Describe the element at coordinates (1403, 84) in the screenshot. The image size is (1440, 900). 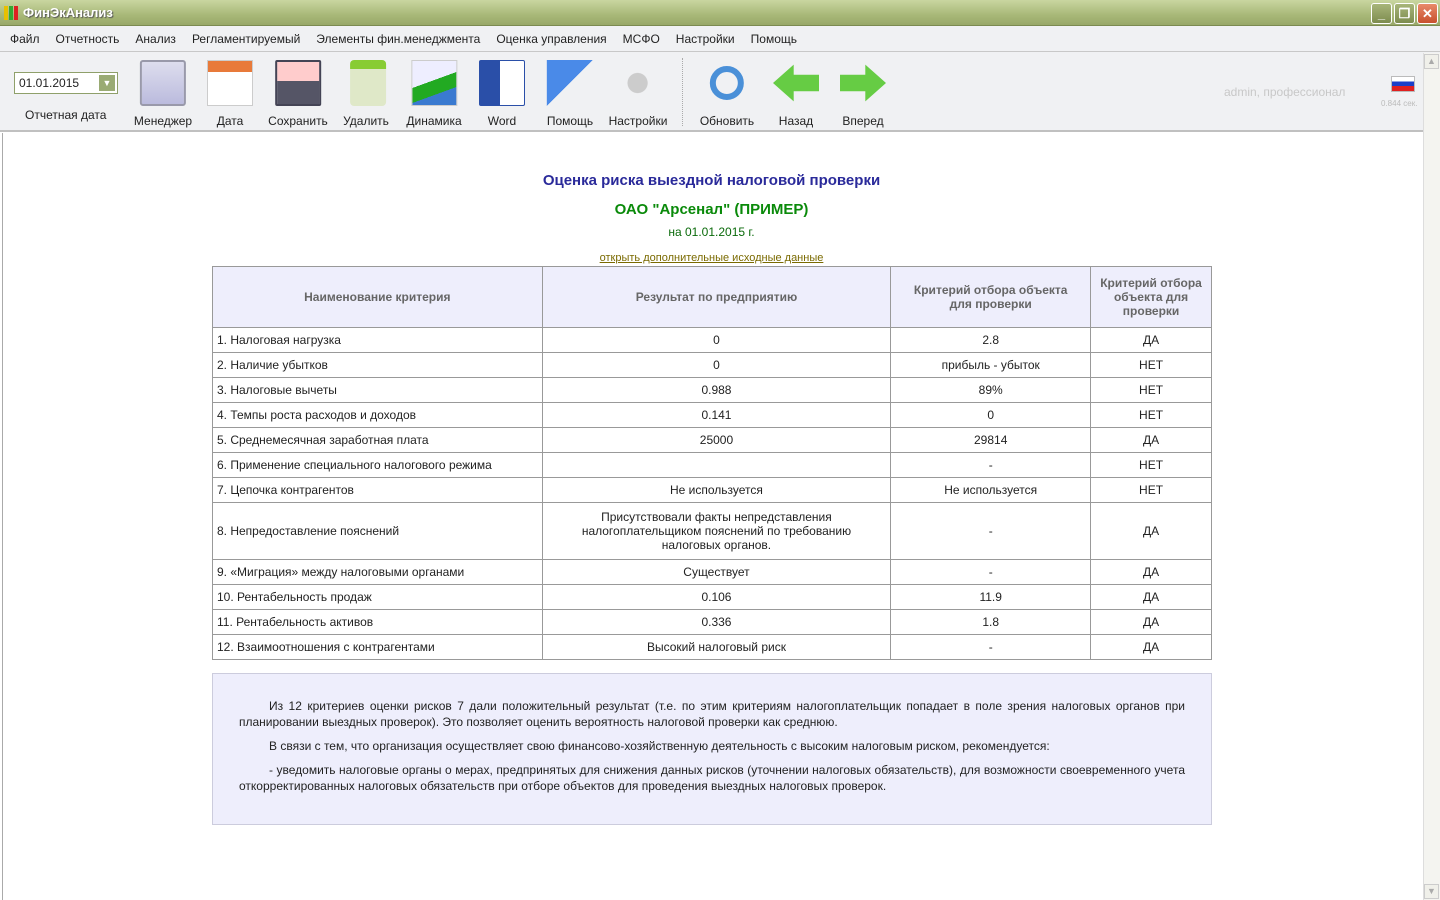
I see `russian-flag-icon` at that location.